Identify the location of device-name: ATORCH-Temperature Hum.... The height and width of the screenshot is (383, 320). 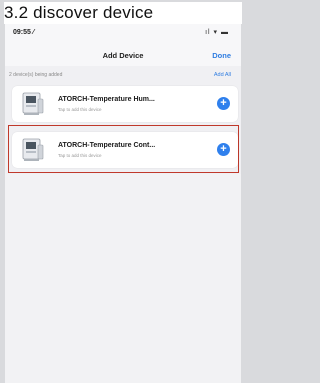
(106, 99).